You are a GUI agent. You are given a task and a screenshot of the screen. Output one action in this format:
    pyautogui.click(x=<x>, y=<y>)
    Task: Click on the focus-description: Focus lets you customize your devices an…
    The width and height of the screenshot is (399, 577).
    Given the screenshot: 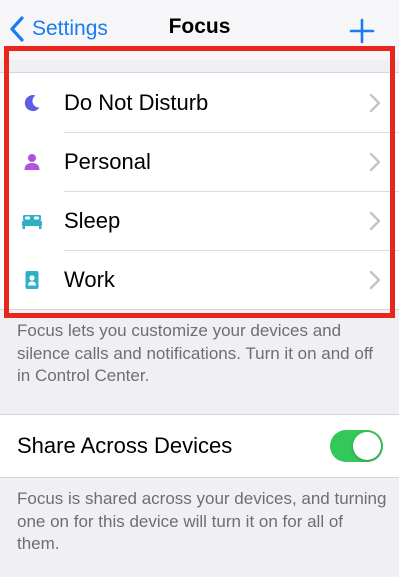 What is the action you would take?
    pyautogui.click(x=195, y=353)
    